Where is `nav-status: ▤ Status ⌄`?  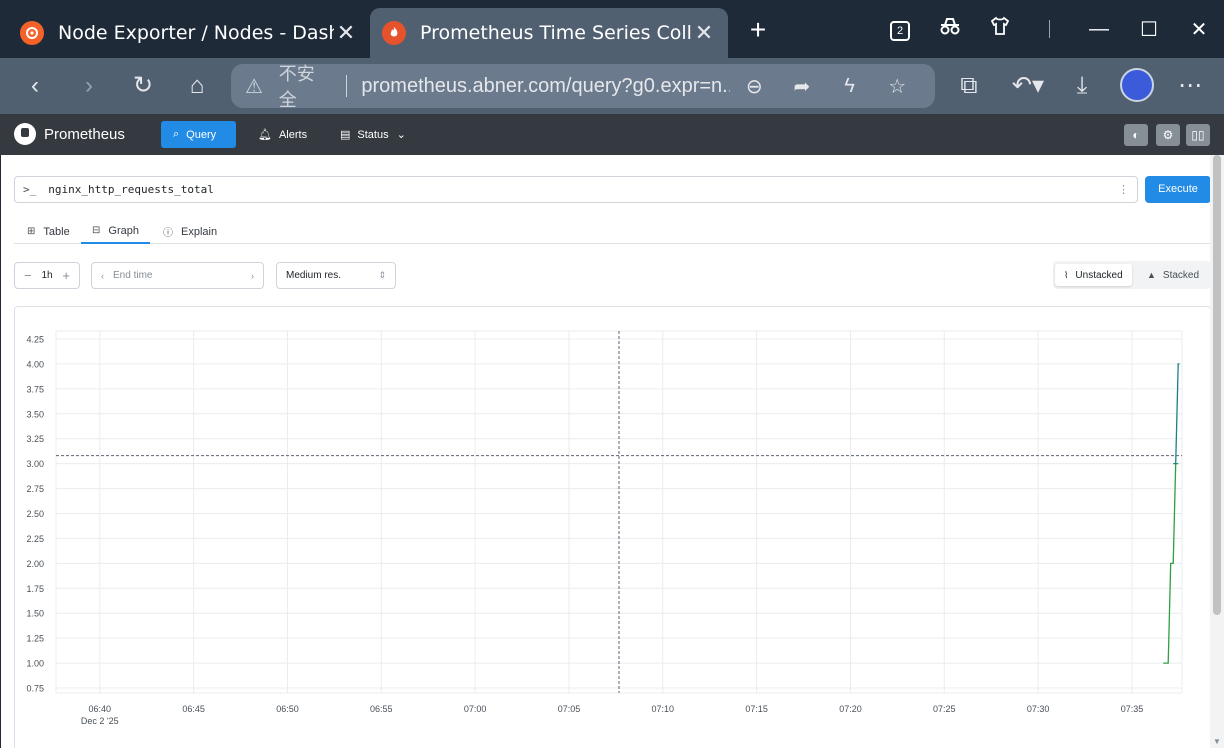
nav-status: ▤ Status ⌄ is located at coordinates (373, 134).